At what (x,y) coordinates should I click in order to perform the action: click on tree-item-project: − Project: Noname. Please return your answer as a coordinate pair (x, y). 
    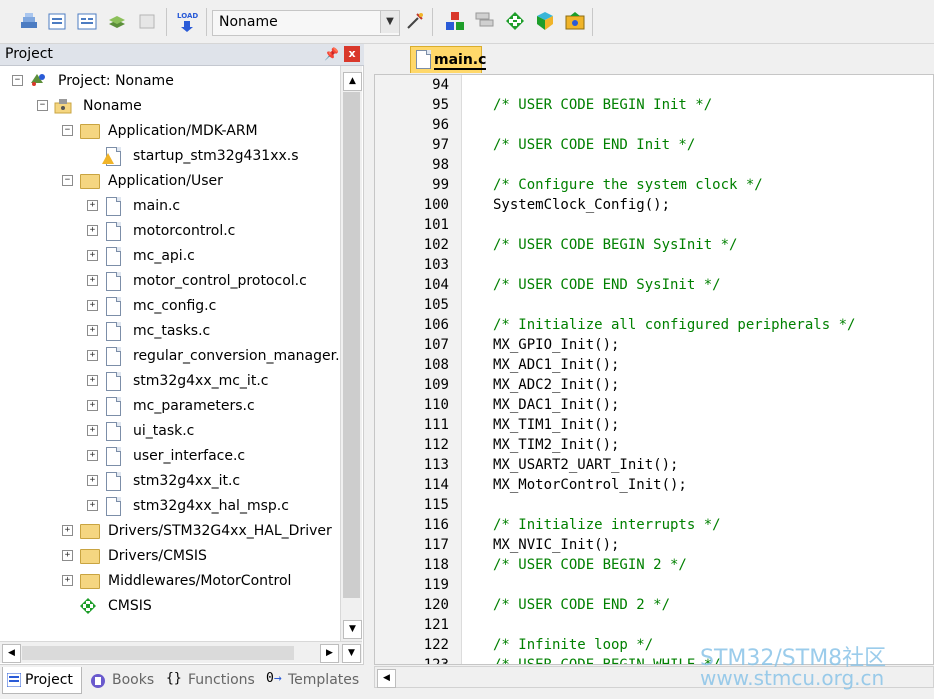
    Looking at the image, I should click on (170, 81).